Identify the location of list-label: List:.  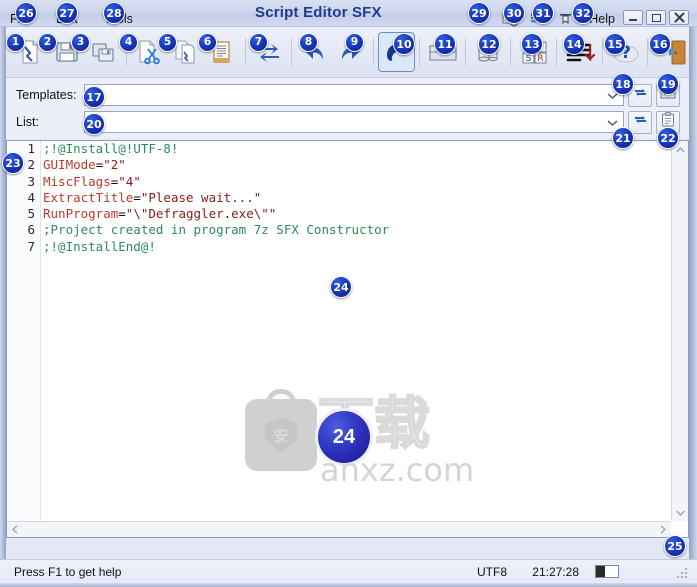
(27, 122).